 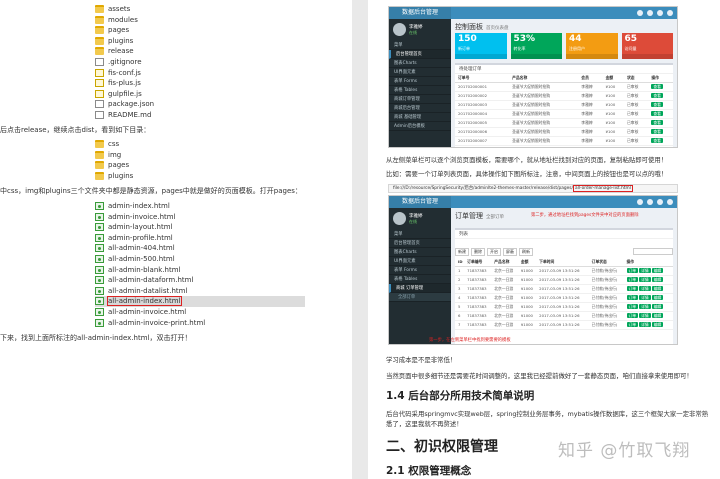 I want to click on table-cell: 圣诞节大促销限时抢购, so click(x=544, y=123).